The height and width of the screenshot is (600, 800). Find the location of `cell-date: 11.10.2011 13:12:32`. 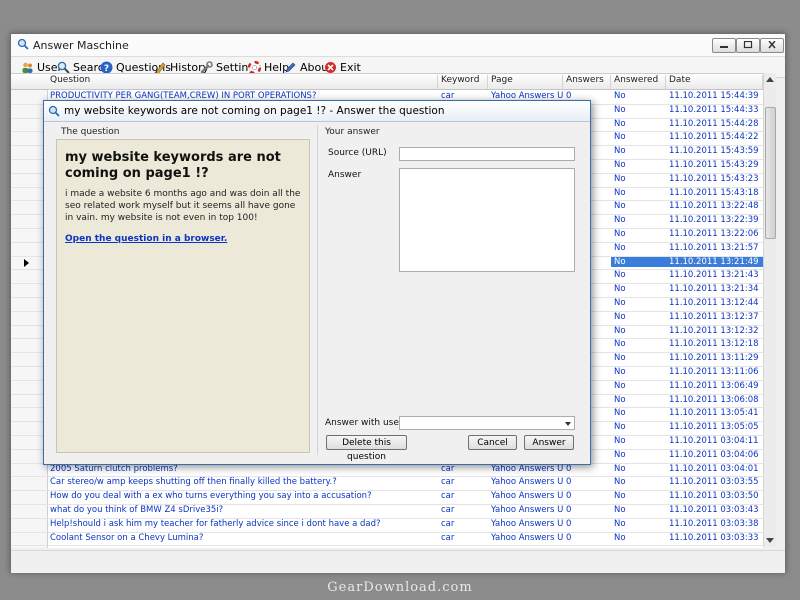

cell-date: 11.10.2011 13:12:32 is located at coordinates (714, 331).